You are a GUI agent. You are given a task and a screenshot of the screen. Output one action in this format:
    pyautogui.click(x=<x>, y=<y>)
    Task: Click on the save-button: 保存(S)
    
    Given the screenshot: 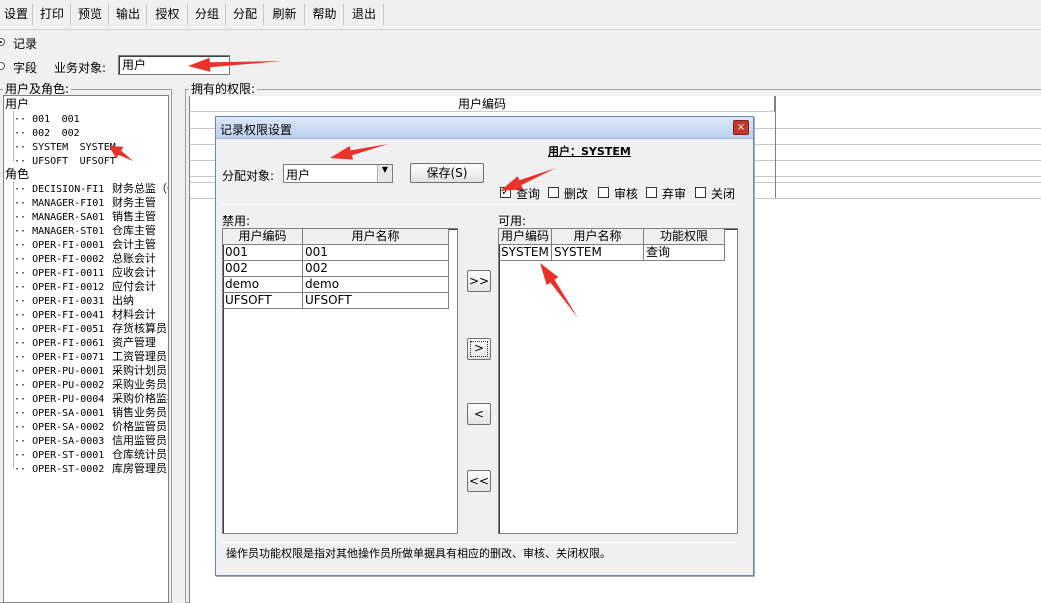 What is the action you would take?
    pyautogui.click(x=447, y=173)
    